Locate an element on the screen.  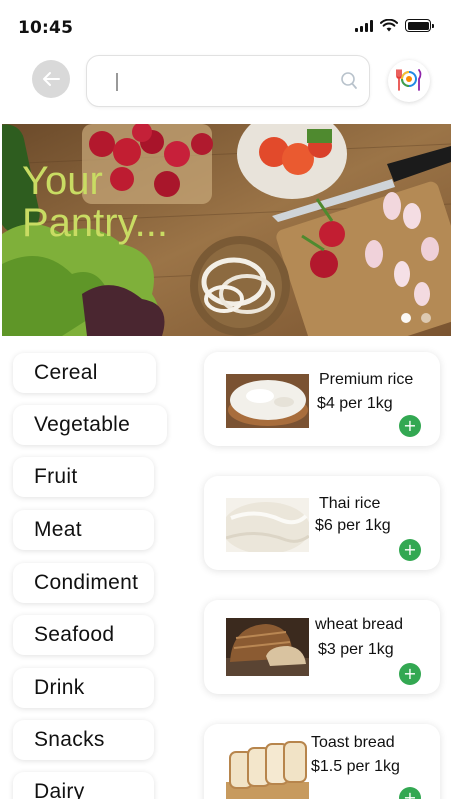
product-name: Premium rice is located at coordinates (366, 379).